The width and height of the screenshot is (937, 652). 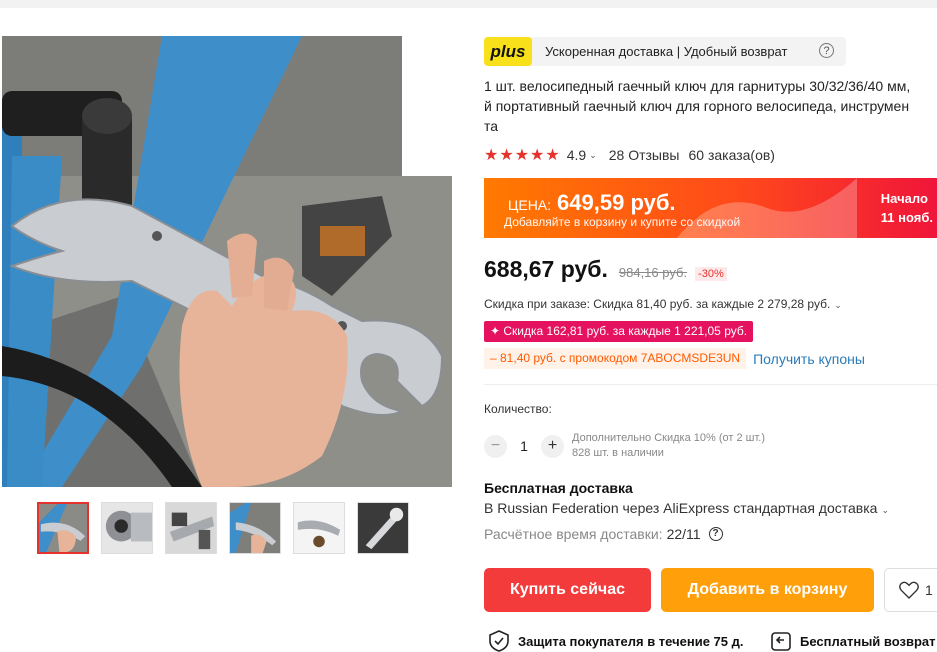 I want to click on rating-row: ★★★★★ 4.9 ⌄ 28 Отзывы 60 заказа(ов), so click(x=629, y=155).